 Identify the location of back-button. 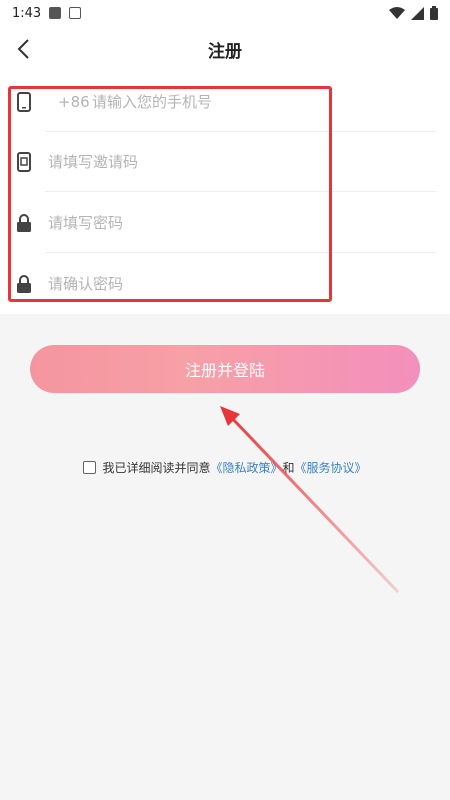
(23, 49).